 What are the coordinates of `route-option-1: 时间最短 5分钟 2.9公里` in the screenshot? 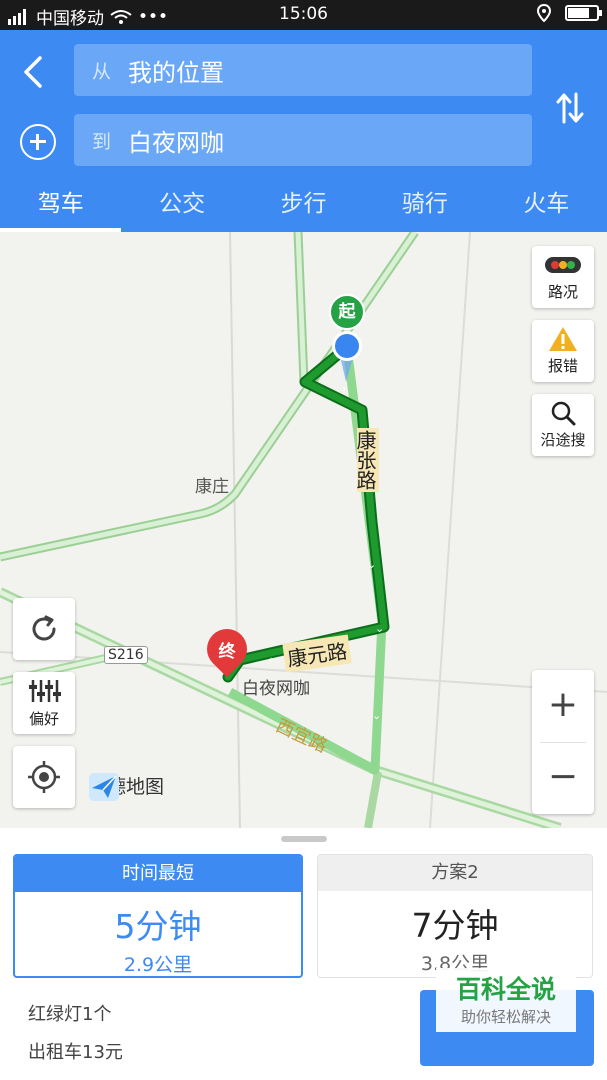 It's located at (158, 916).